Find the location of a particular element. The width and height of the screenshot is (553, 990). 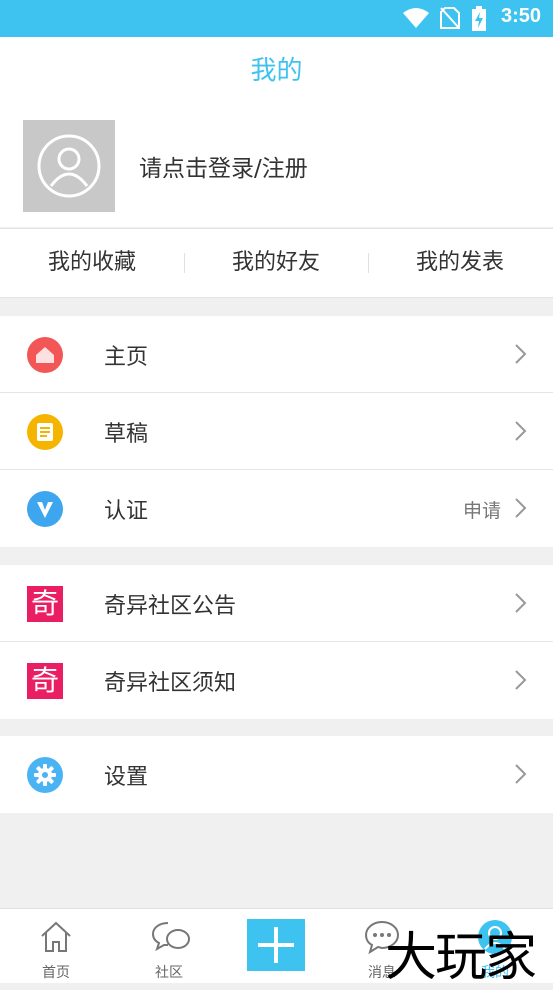

home-outline-icon is located at coordinates (56, 936).